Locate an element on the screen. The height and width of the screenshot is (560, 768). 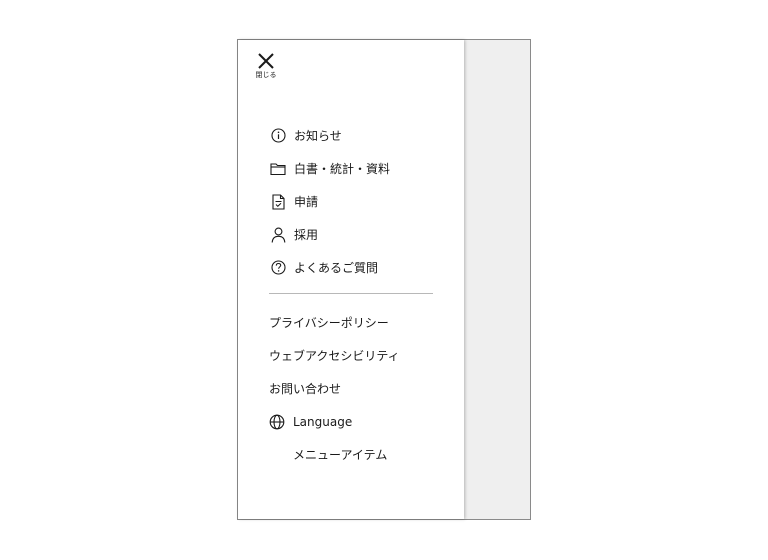
menu-item-label: お知らせ is located at coordinates (318, 136).